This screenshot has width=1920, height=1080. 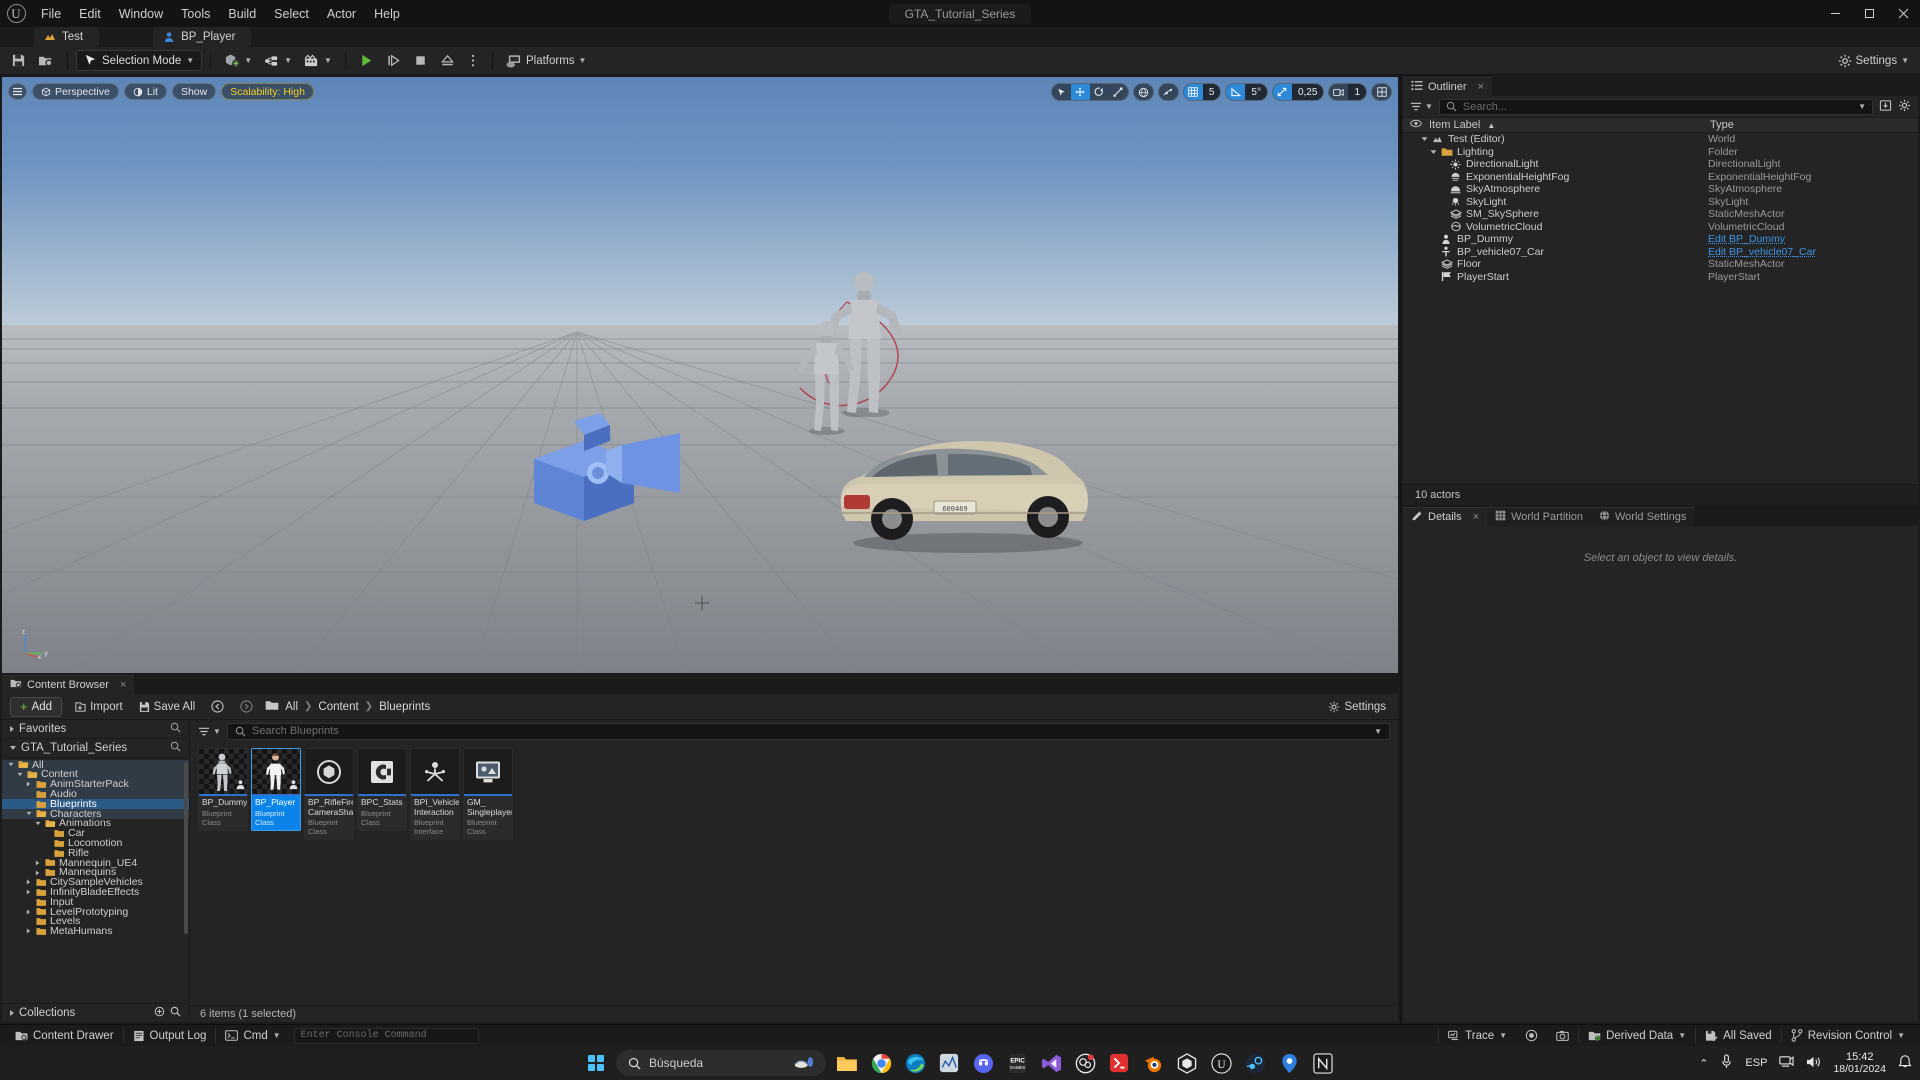 What do you see at coordinates (95, 931) in the screenshot?
I see `folder-tree-item: MetaHumans` at bounding box center [95, 931].